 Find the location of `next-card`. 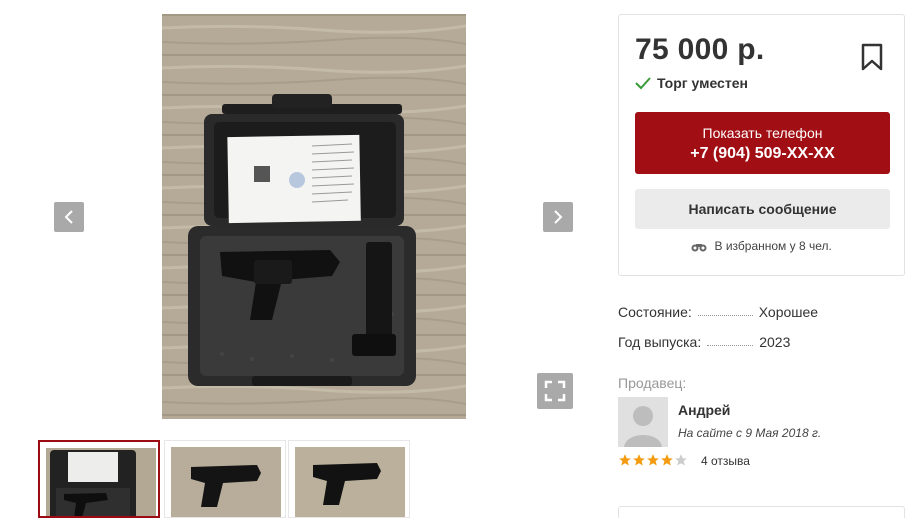

next-card is located at coordinates (761, 512).